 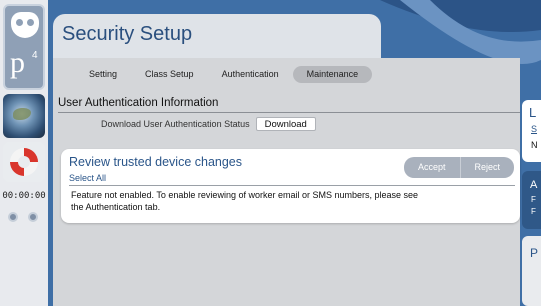 I want to click on rail-dots, so click(x=23, y=217).